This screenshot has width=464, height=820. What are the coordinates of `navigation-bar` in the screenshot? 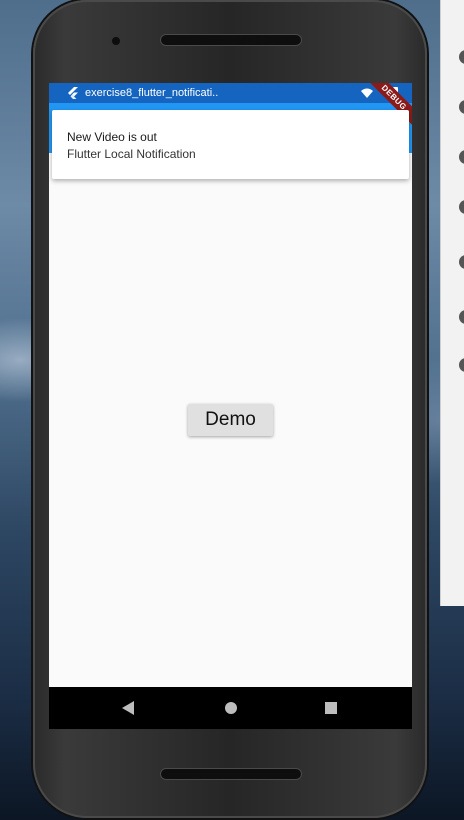 It's located at (230, 708).